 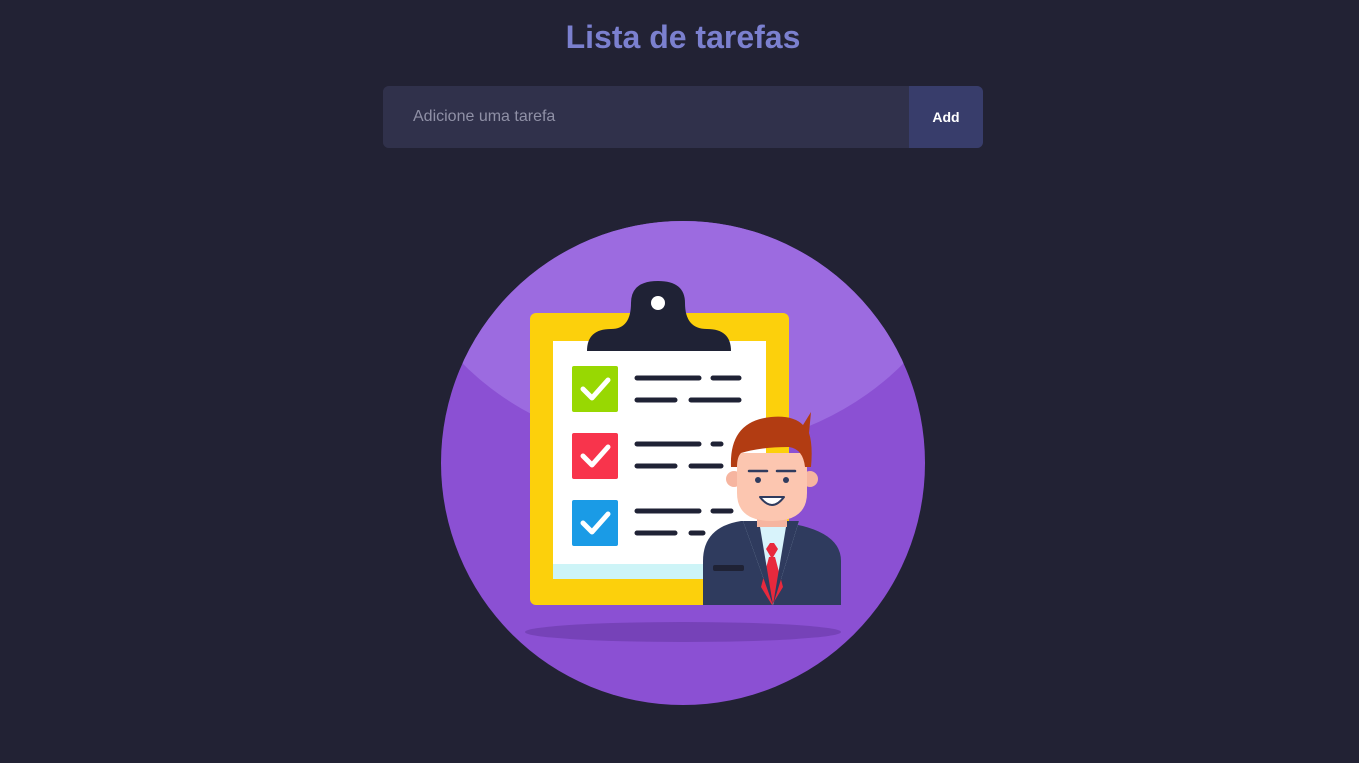 I want to click on add-button: Add, so click(x=946, y=117).